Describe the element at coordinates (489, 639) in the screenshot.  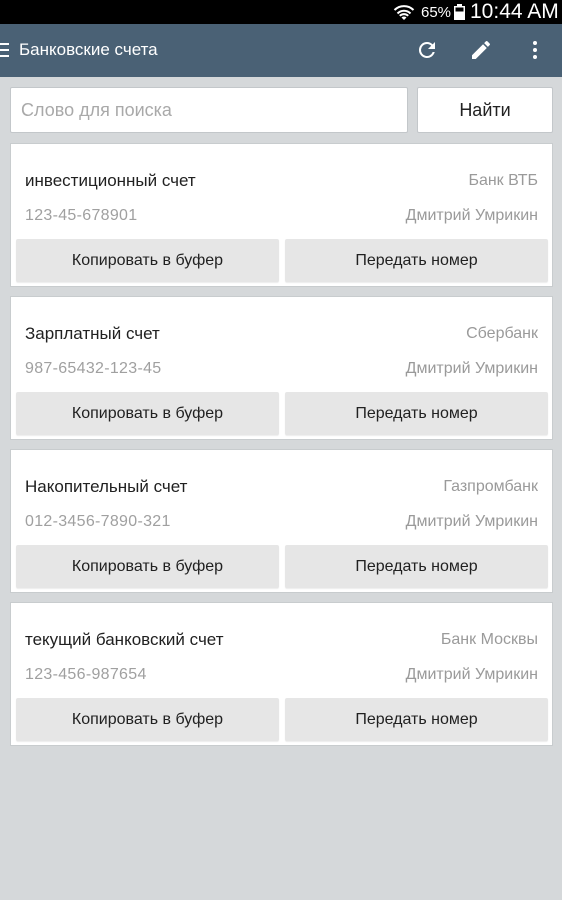
I see `bank-name: Банк Москвы` at that location.